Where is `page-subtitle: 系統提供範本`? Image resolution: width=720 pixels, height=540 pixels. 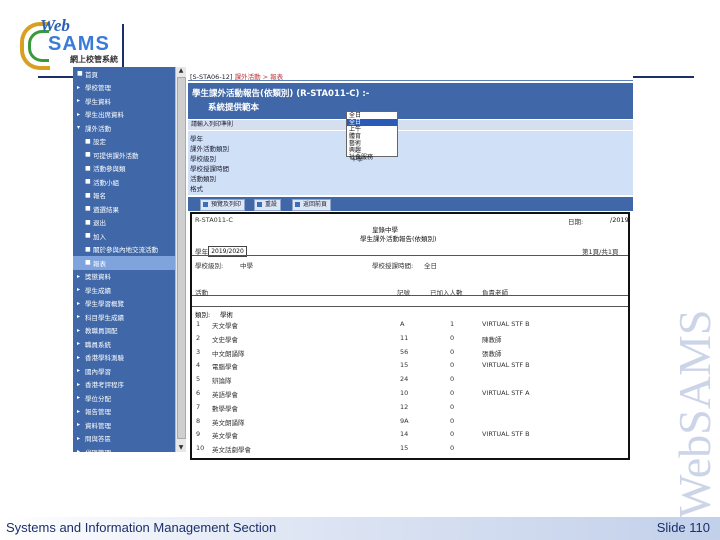
page-subtitle: 系統提供範本 is located at coordinates (234, 108).